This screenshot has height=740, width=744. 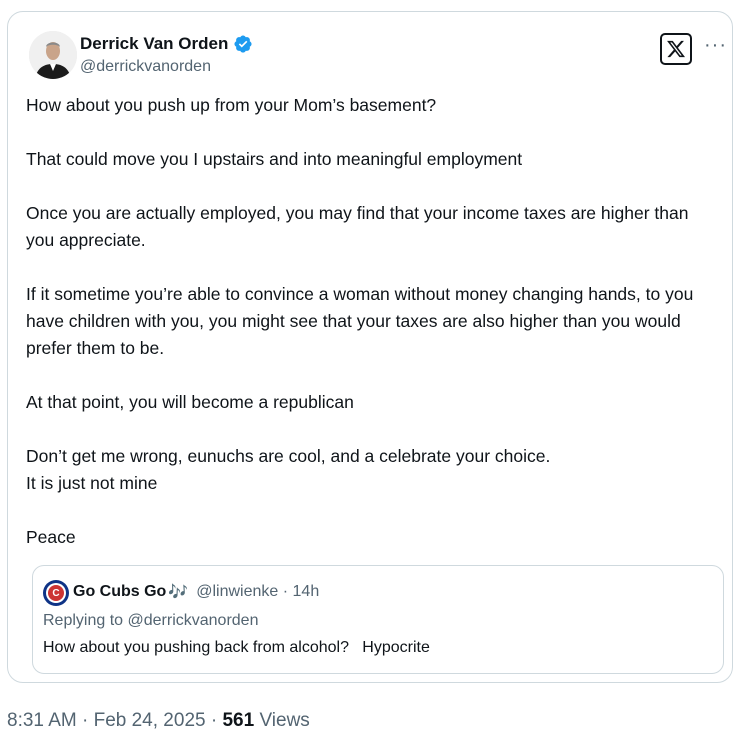 I want to click on views-label: Views, so click(x=282, y=720).